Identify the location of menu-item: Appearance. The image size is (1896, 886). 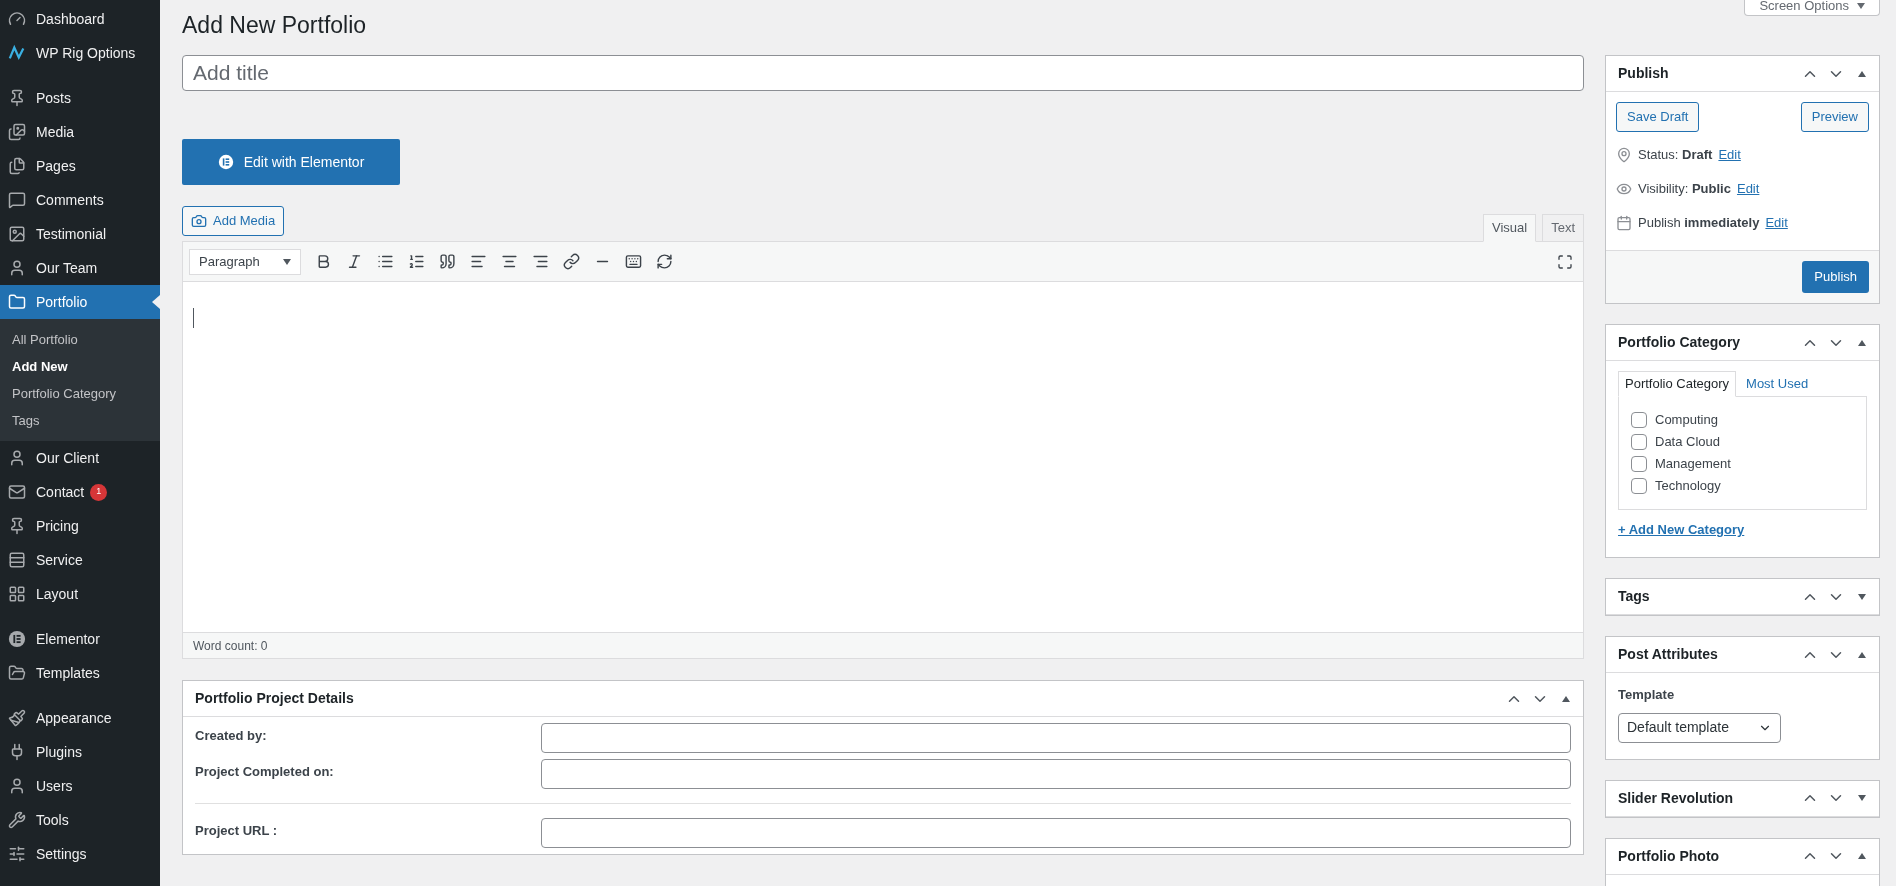
(80, 718).